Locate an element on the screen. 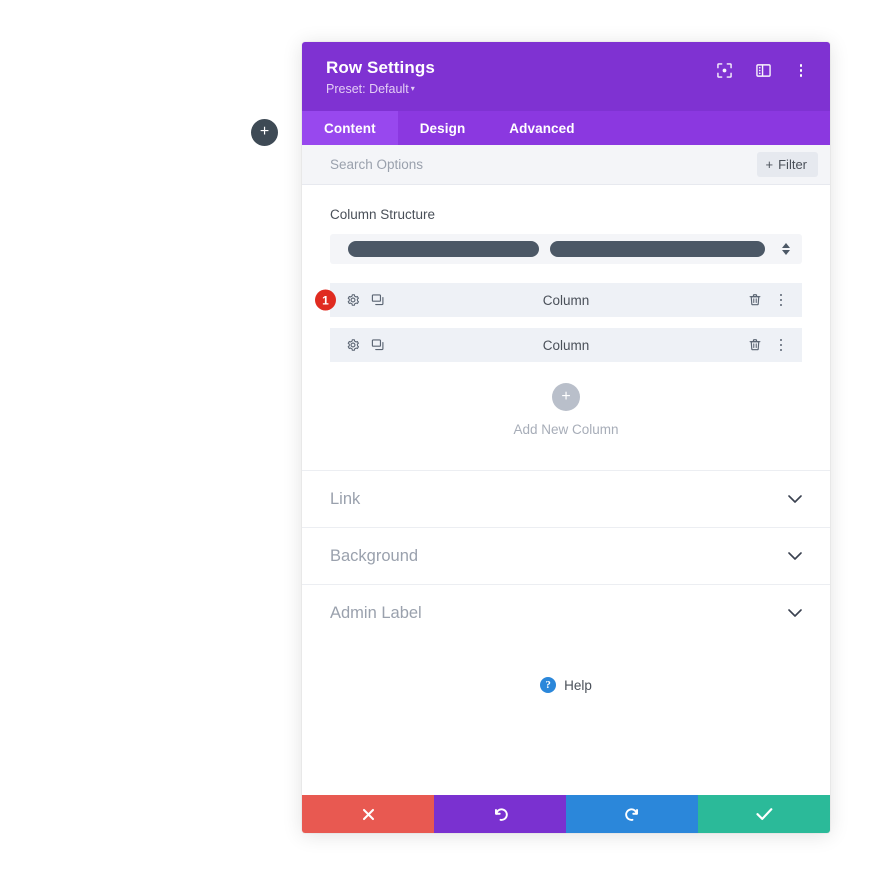  modal-footer is located at coordinates (566, 814).